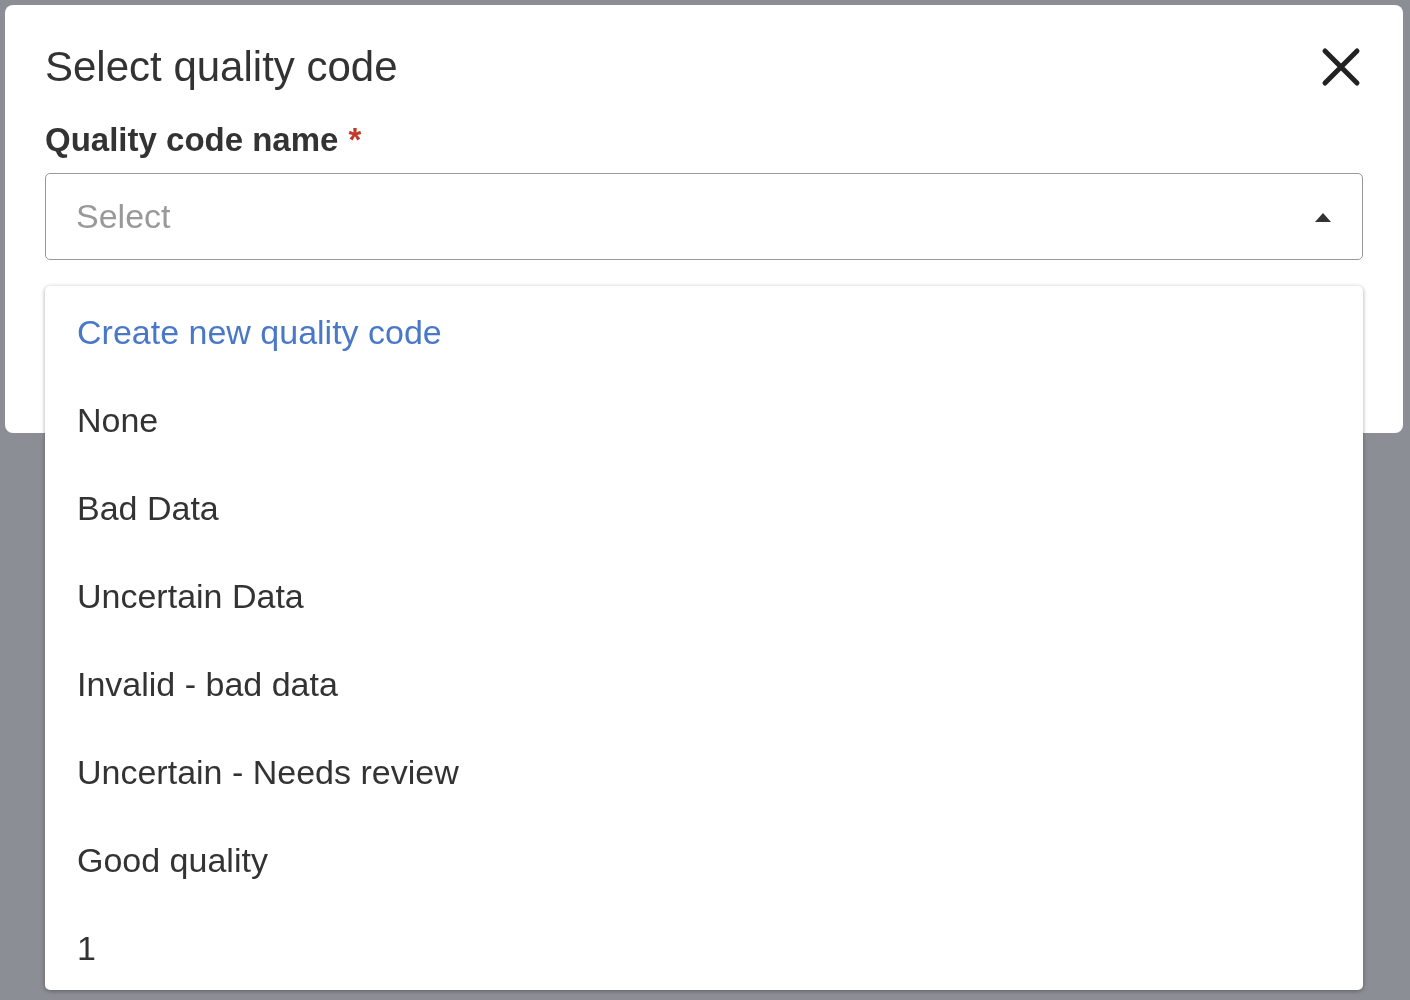 The height and width of the screenshot is (1000, 1410). I want to click on dropdown-option: Good quality, so click(704, 860).